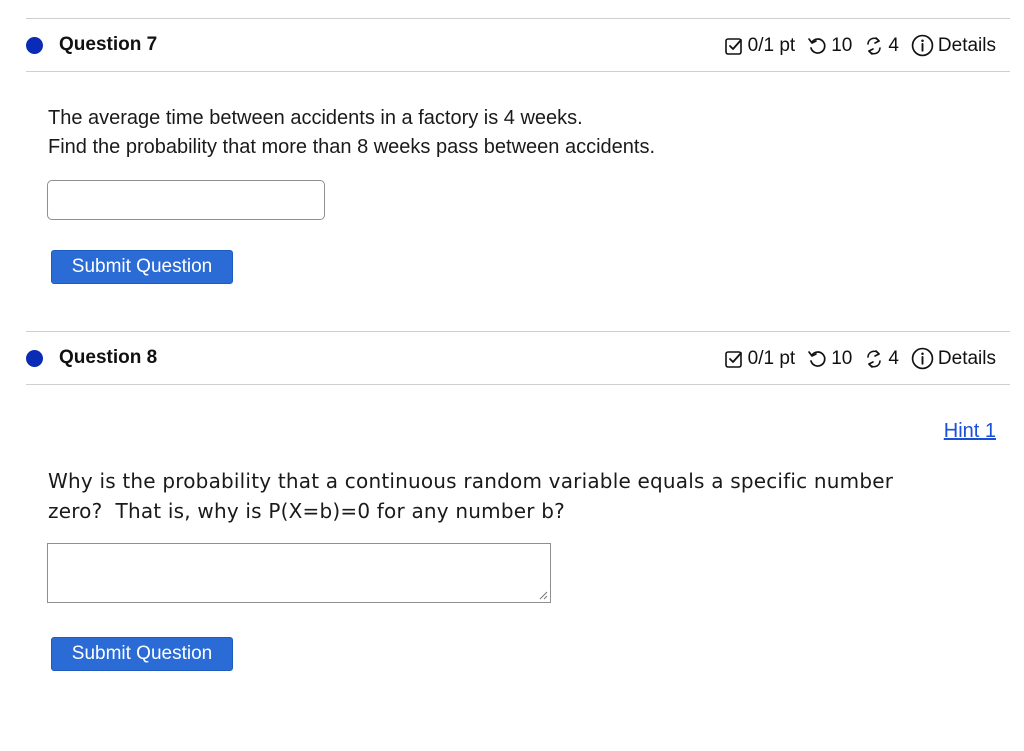  What do you see at coordinates (518, 359) in the screenshot?
I see `q8-header: Question 8 0/1 pt 10 4 Details` at bounding box center [518, 359].